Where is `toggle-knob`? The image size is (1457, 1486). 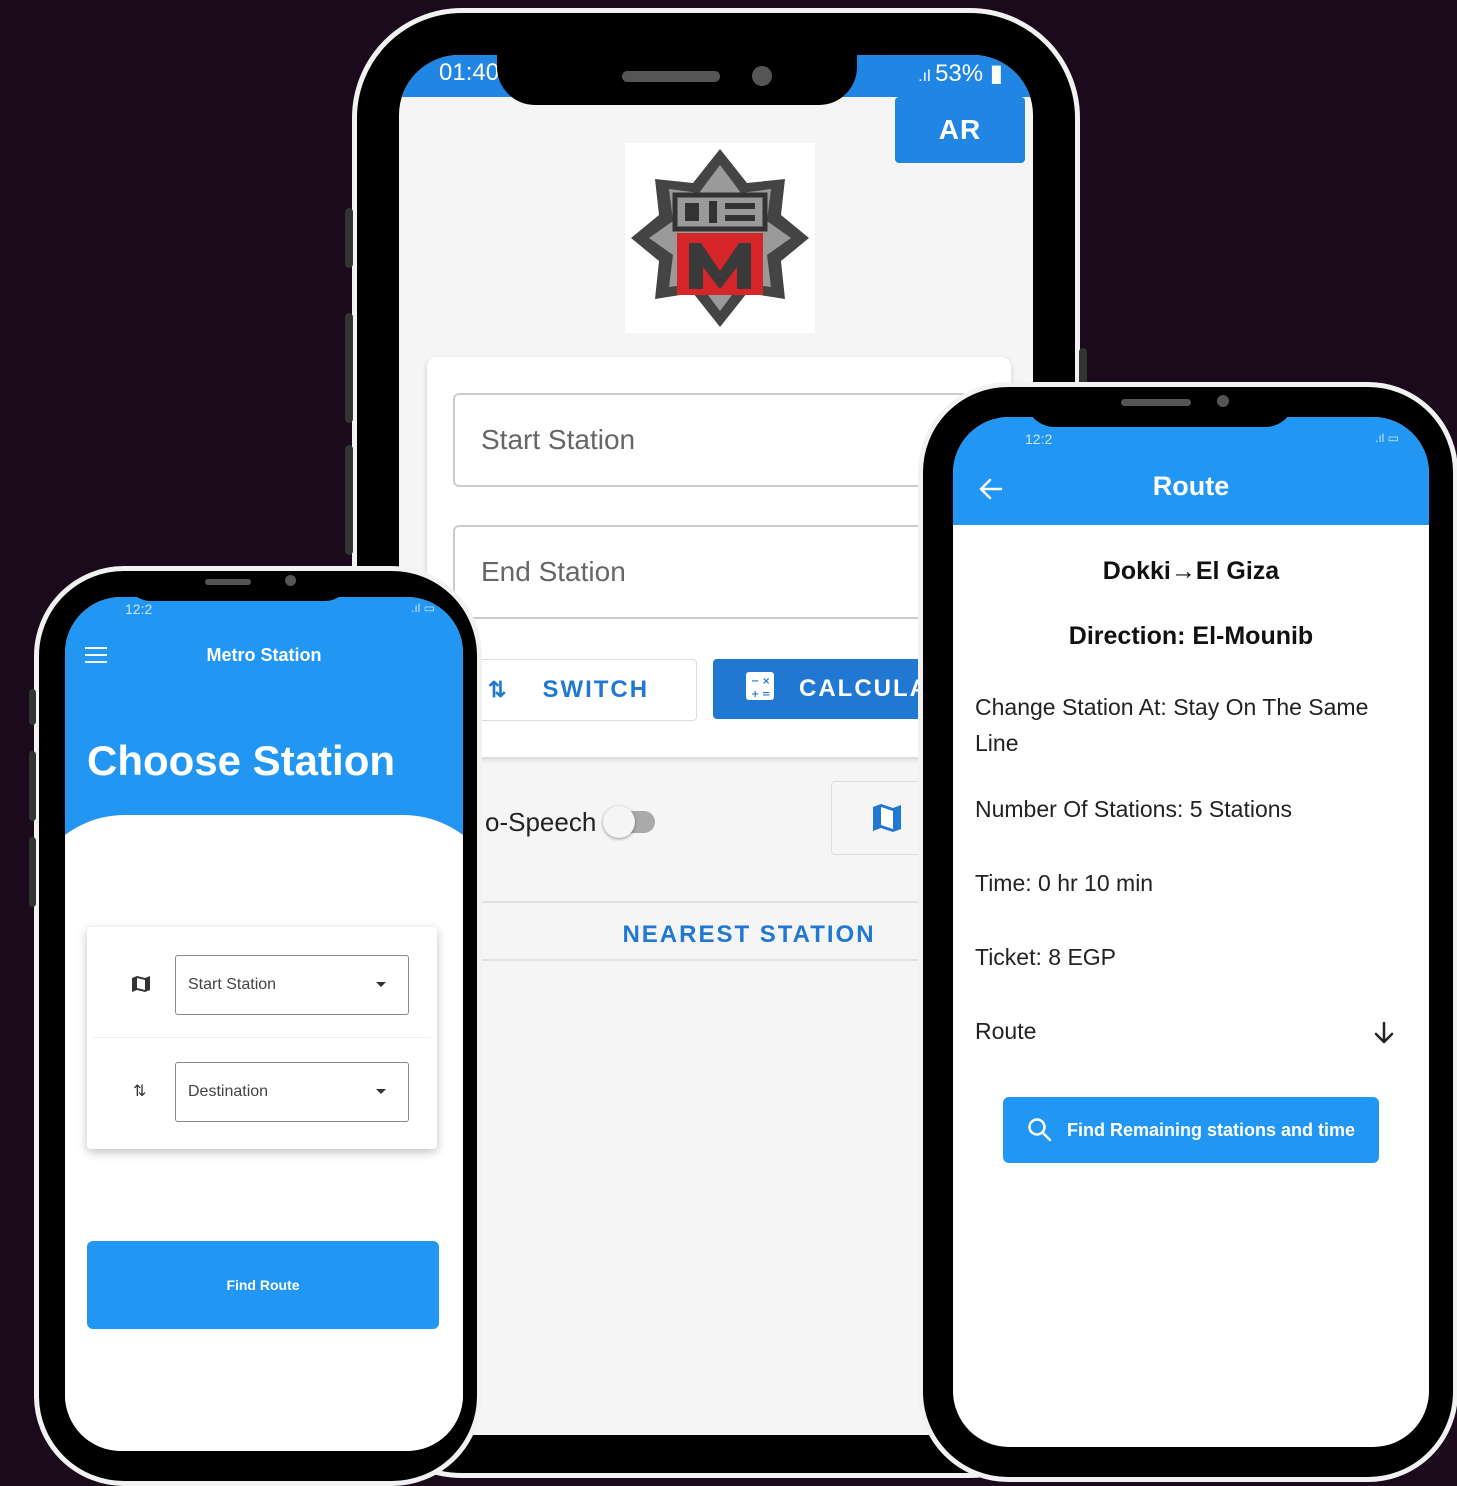
toggle-knob is located at coordinates (619, 822).